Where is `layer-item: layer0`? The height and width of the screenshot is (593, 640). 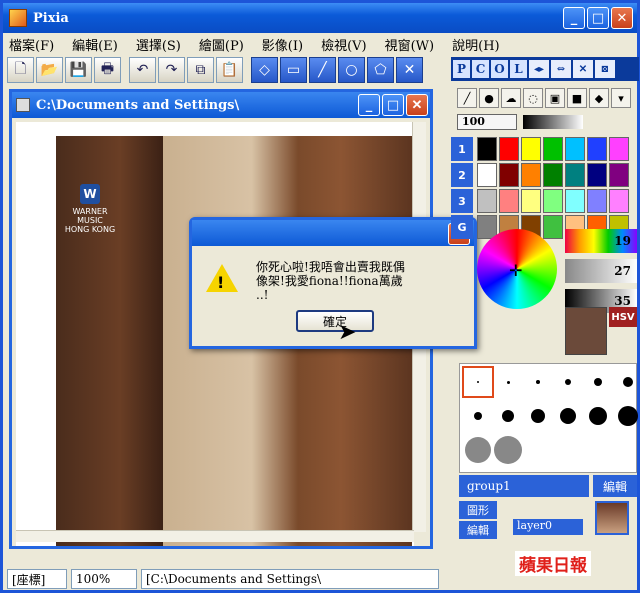
layer-item: layer0 is located at coordinates (548, 527).